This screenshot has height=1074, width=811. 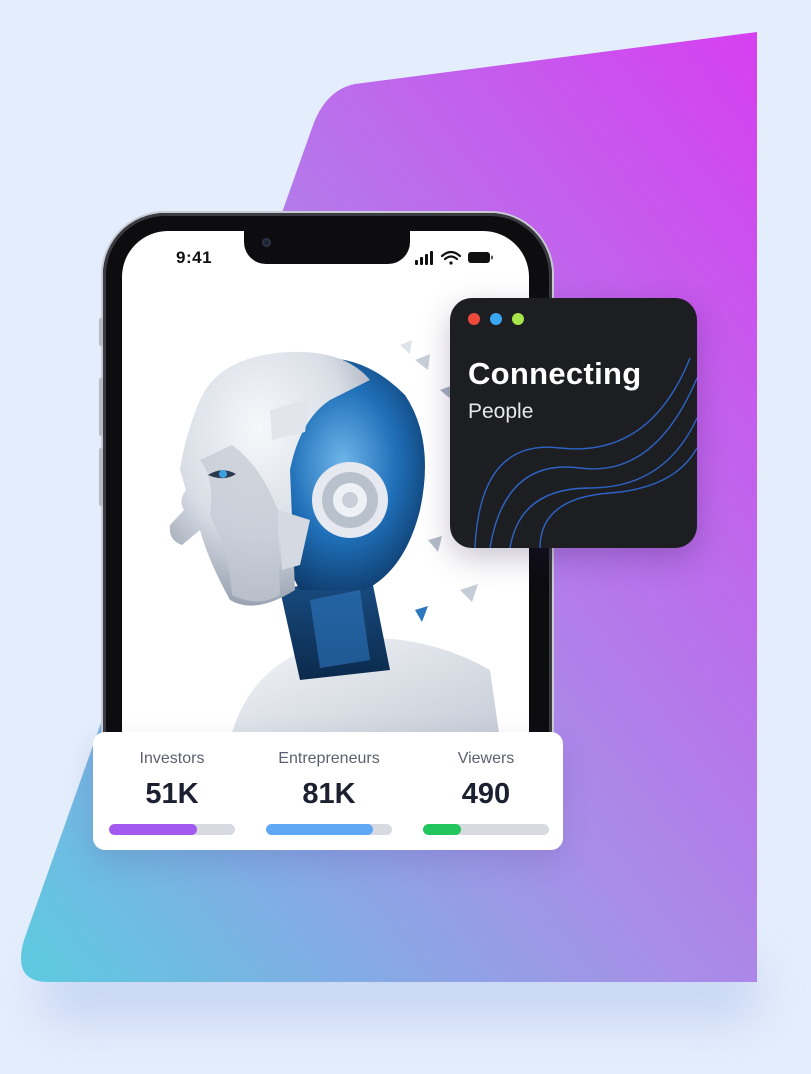 What do you see at coordinates (329, 758) in the screenshot?
I see `stat-label: Entrepreneurs` at bounding box center [329, 758].